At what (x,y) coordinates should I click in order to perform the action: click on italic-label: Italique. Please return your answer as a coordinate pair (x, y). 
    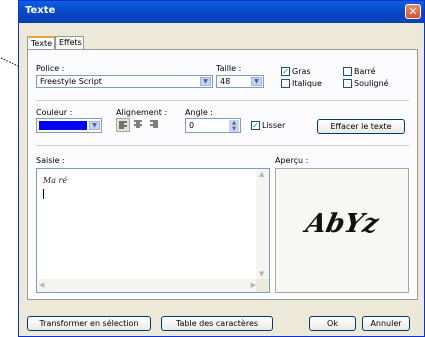
    Looking at the image, I should click on (307, 83).